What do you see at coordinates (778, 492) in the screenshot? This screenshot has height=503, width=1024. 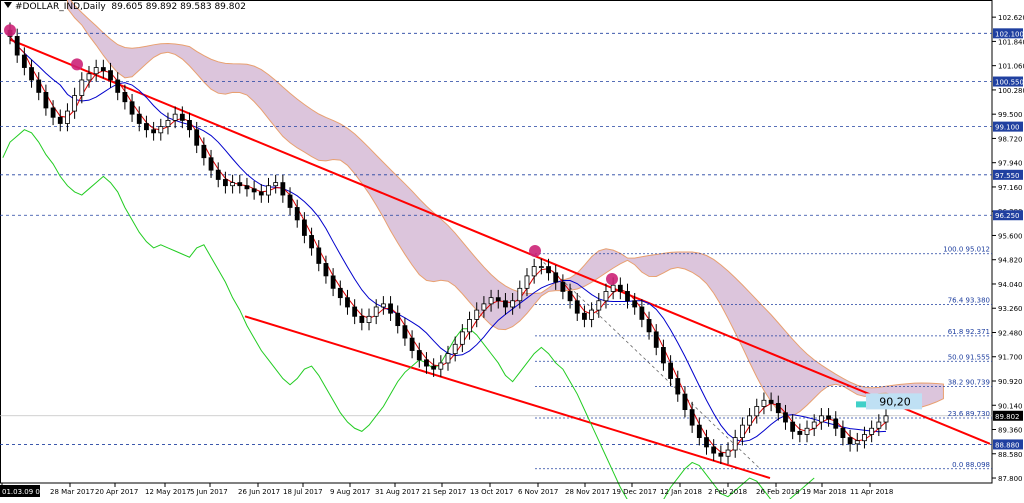 I see `time-tick-label: 26 Feb 2018` at bounding box center [778, 492].